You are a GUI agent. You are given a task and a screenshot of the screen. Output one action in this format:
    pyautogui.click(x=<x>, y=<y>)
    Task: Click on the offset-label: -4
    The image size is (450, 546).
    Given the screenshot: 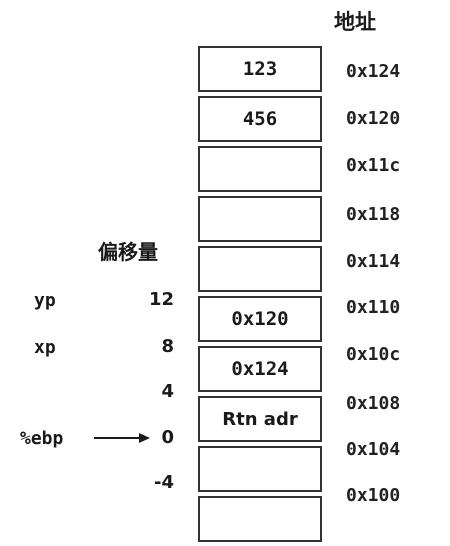 What is the action you would take?
    pyautogui.click(x=164, y=482)
    